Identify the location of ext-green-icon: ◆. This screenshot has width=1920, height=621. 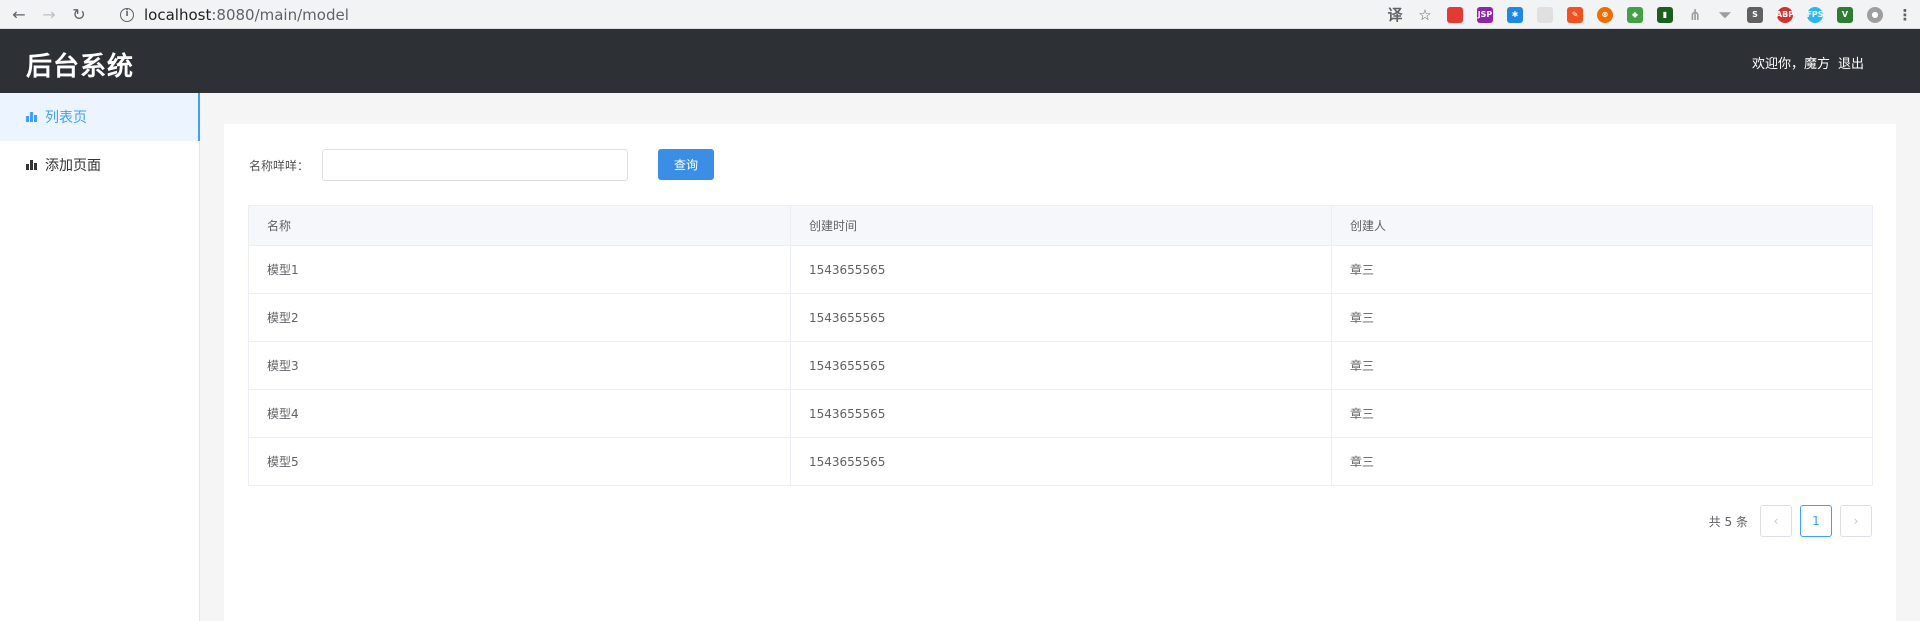
(1635, 14).